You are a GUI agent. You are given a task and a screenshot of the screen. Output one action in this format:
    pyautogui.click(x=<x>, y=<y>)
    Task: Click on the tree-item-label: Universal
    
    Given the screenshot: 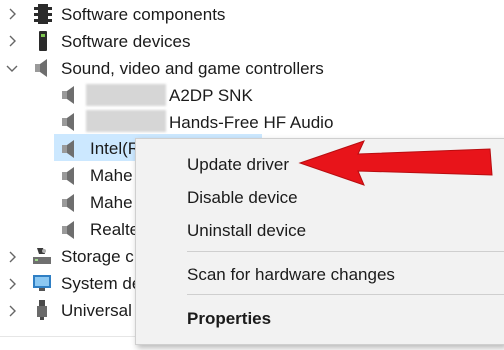 What is the action you would take?
    pyautogui.click(x=96, y=310)
    